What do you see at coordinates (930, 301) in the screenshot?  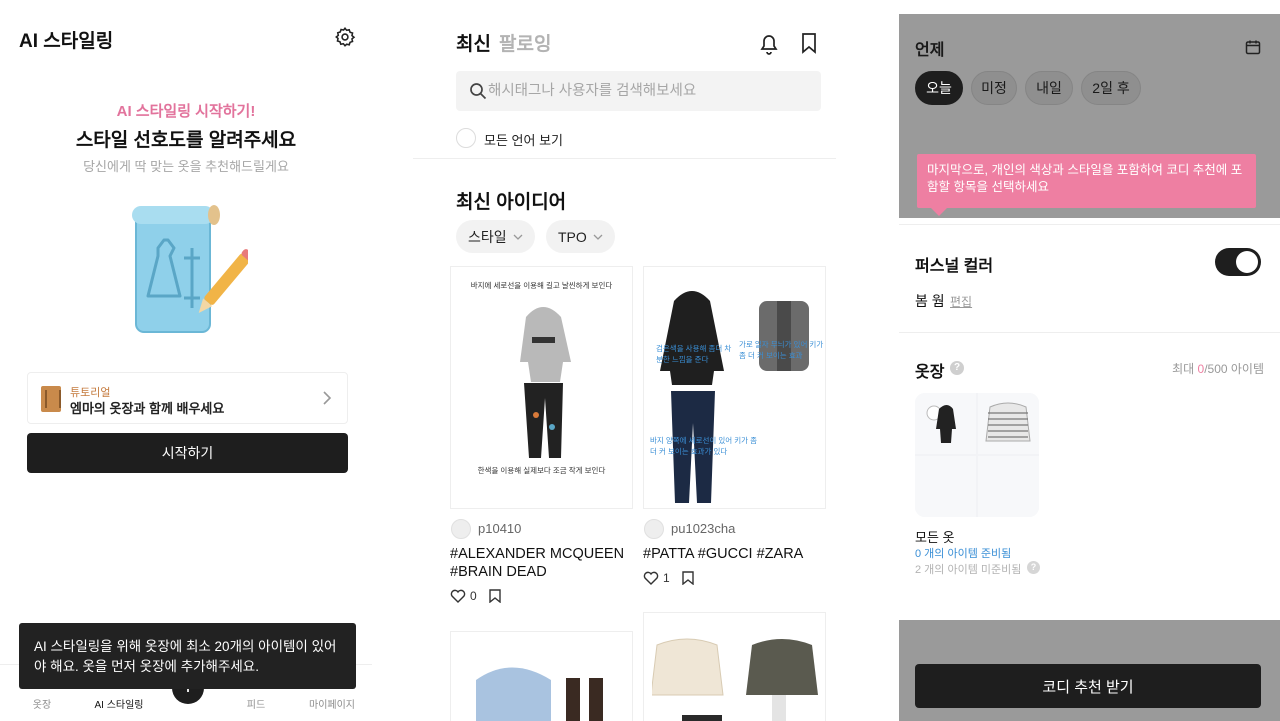 I see `personal-color-value: 봄 웜` at bounding box center [930, 301].